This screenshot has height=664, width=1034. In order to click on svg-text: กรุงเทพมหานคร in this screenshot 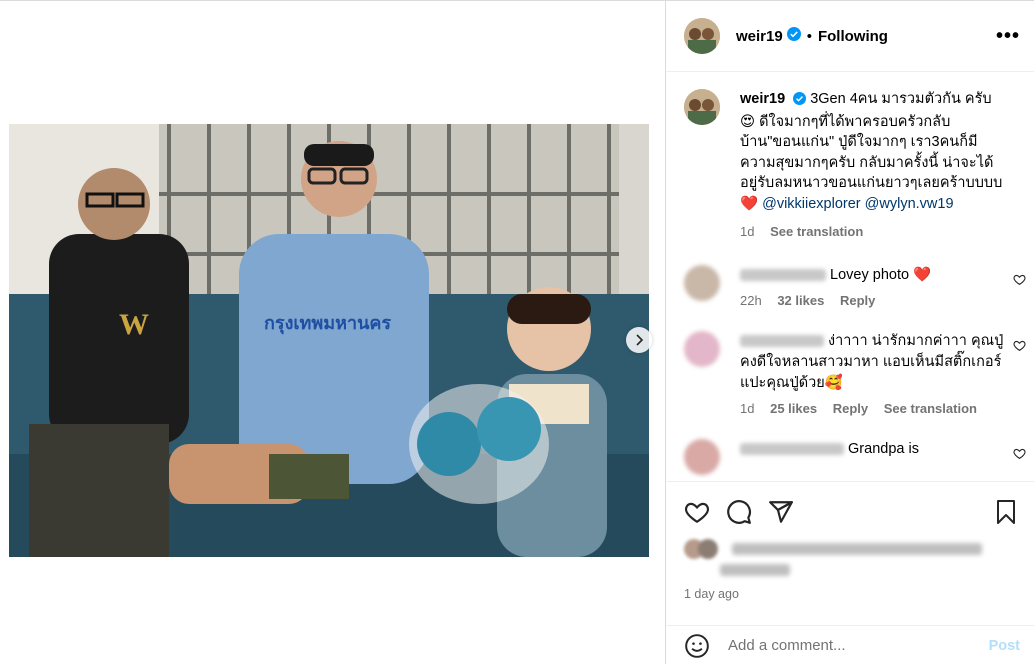, I will do `click(327, 324)`.